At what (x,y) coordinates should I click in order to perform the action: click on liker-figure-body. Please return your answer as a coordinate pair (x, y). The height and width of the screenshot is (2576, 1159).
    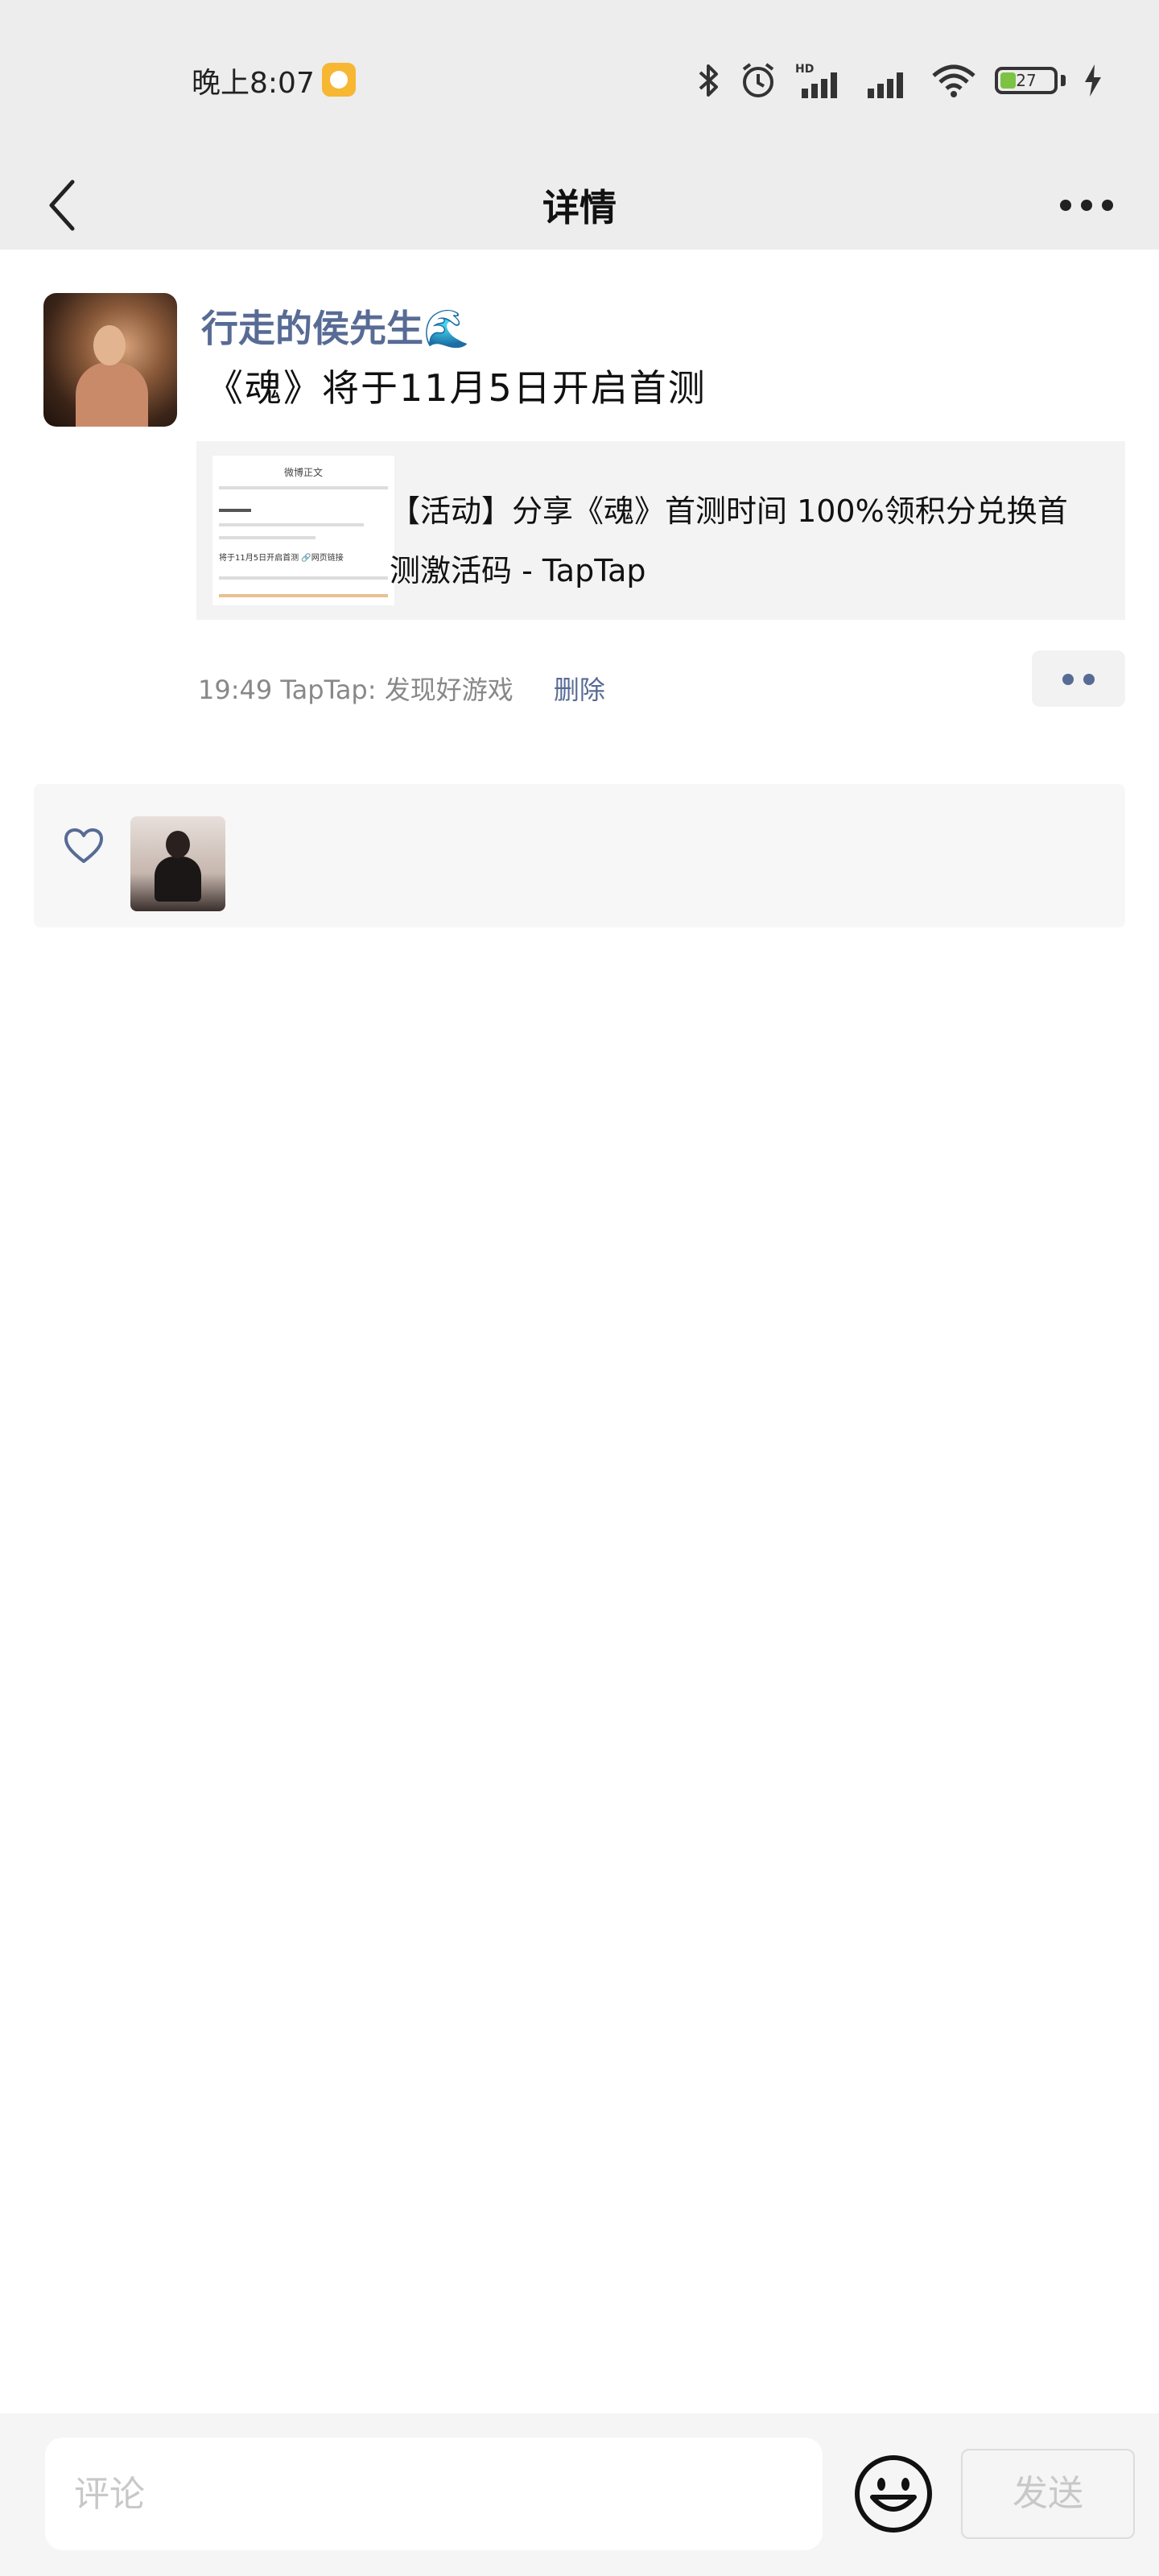
    Looking at the image, I should click on (178, 879).